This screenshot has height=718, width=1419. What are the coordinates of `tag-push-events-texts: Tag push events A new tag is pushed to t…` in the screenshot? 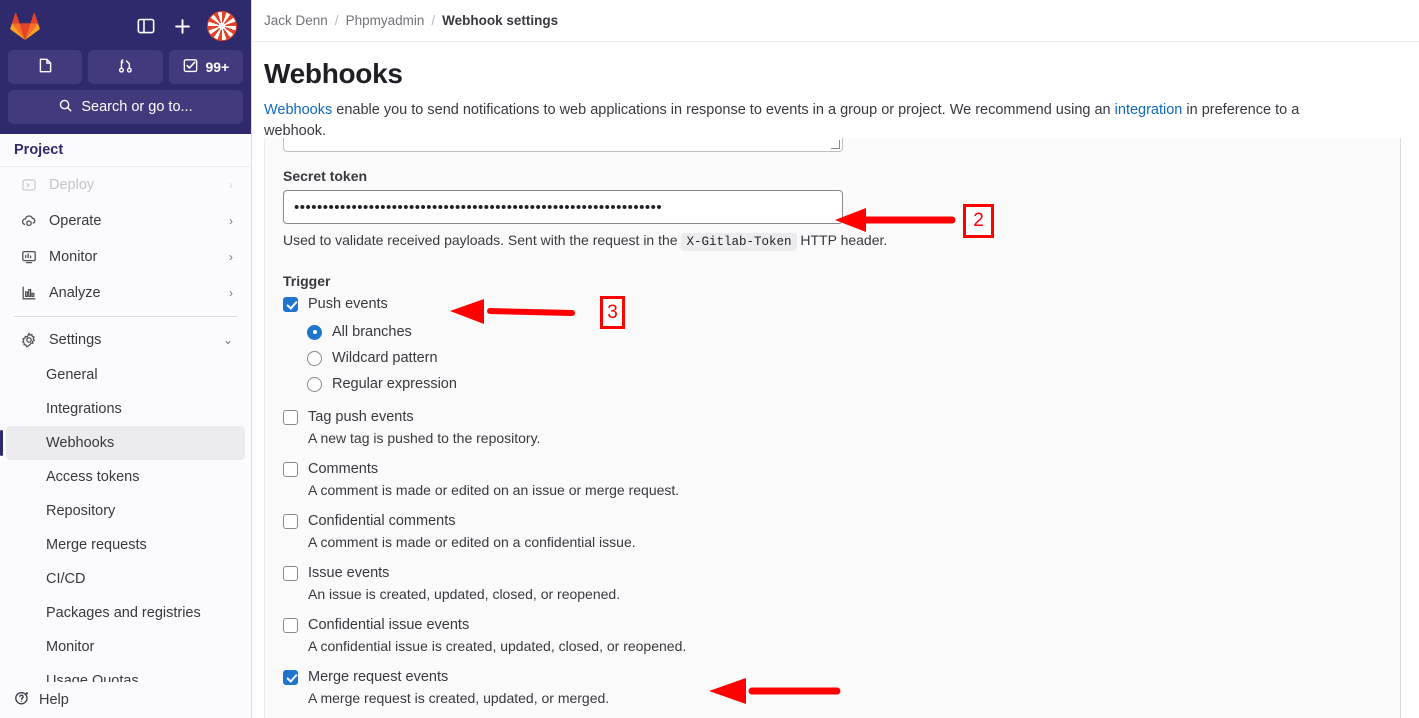 It's located at (424, 428).